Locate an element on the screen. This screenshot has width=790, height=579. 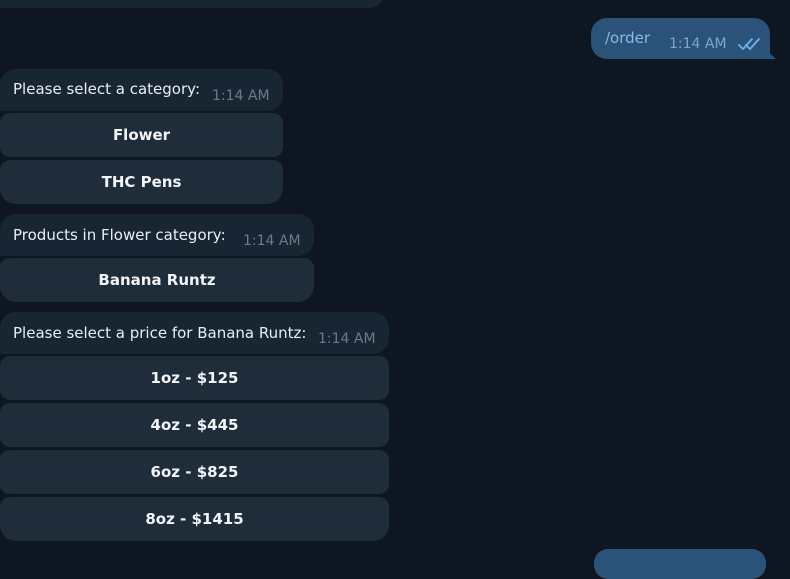
previous-message-bubble is located at coordinates (192, 4).